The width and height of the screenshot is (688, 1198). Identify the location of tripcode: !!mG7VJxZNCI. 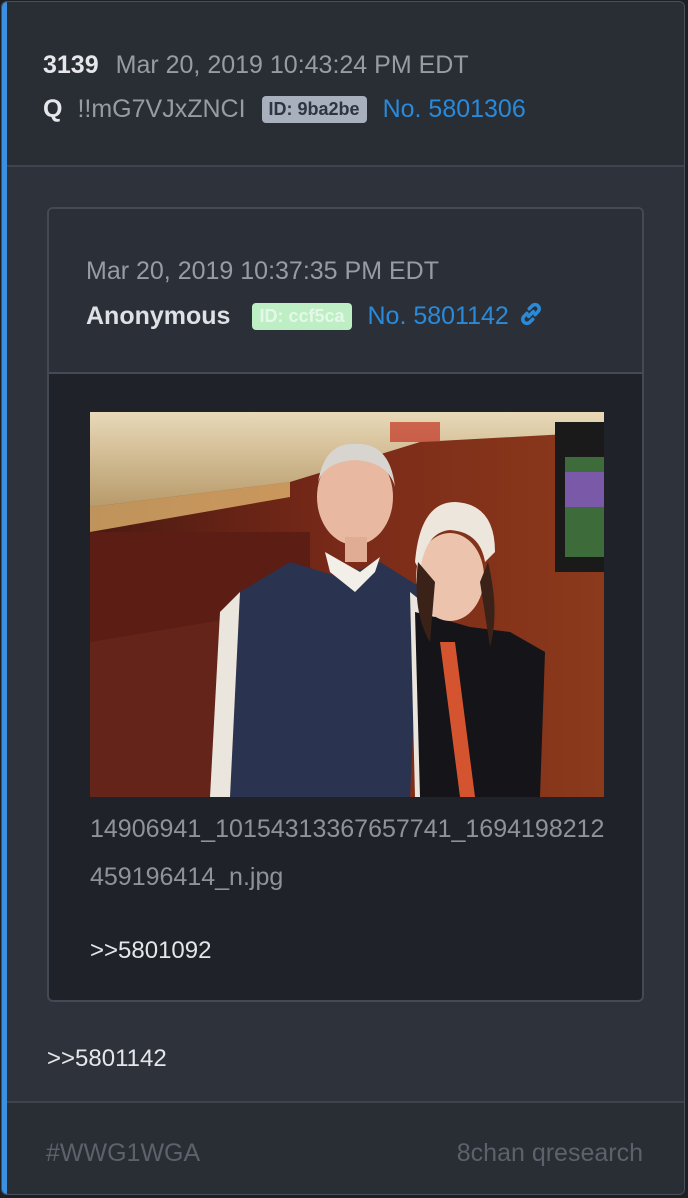
(161, 108).